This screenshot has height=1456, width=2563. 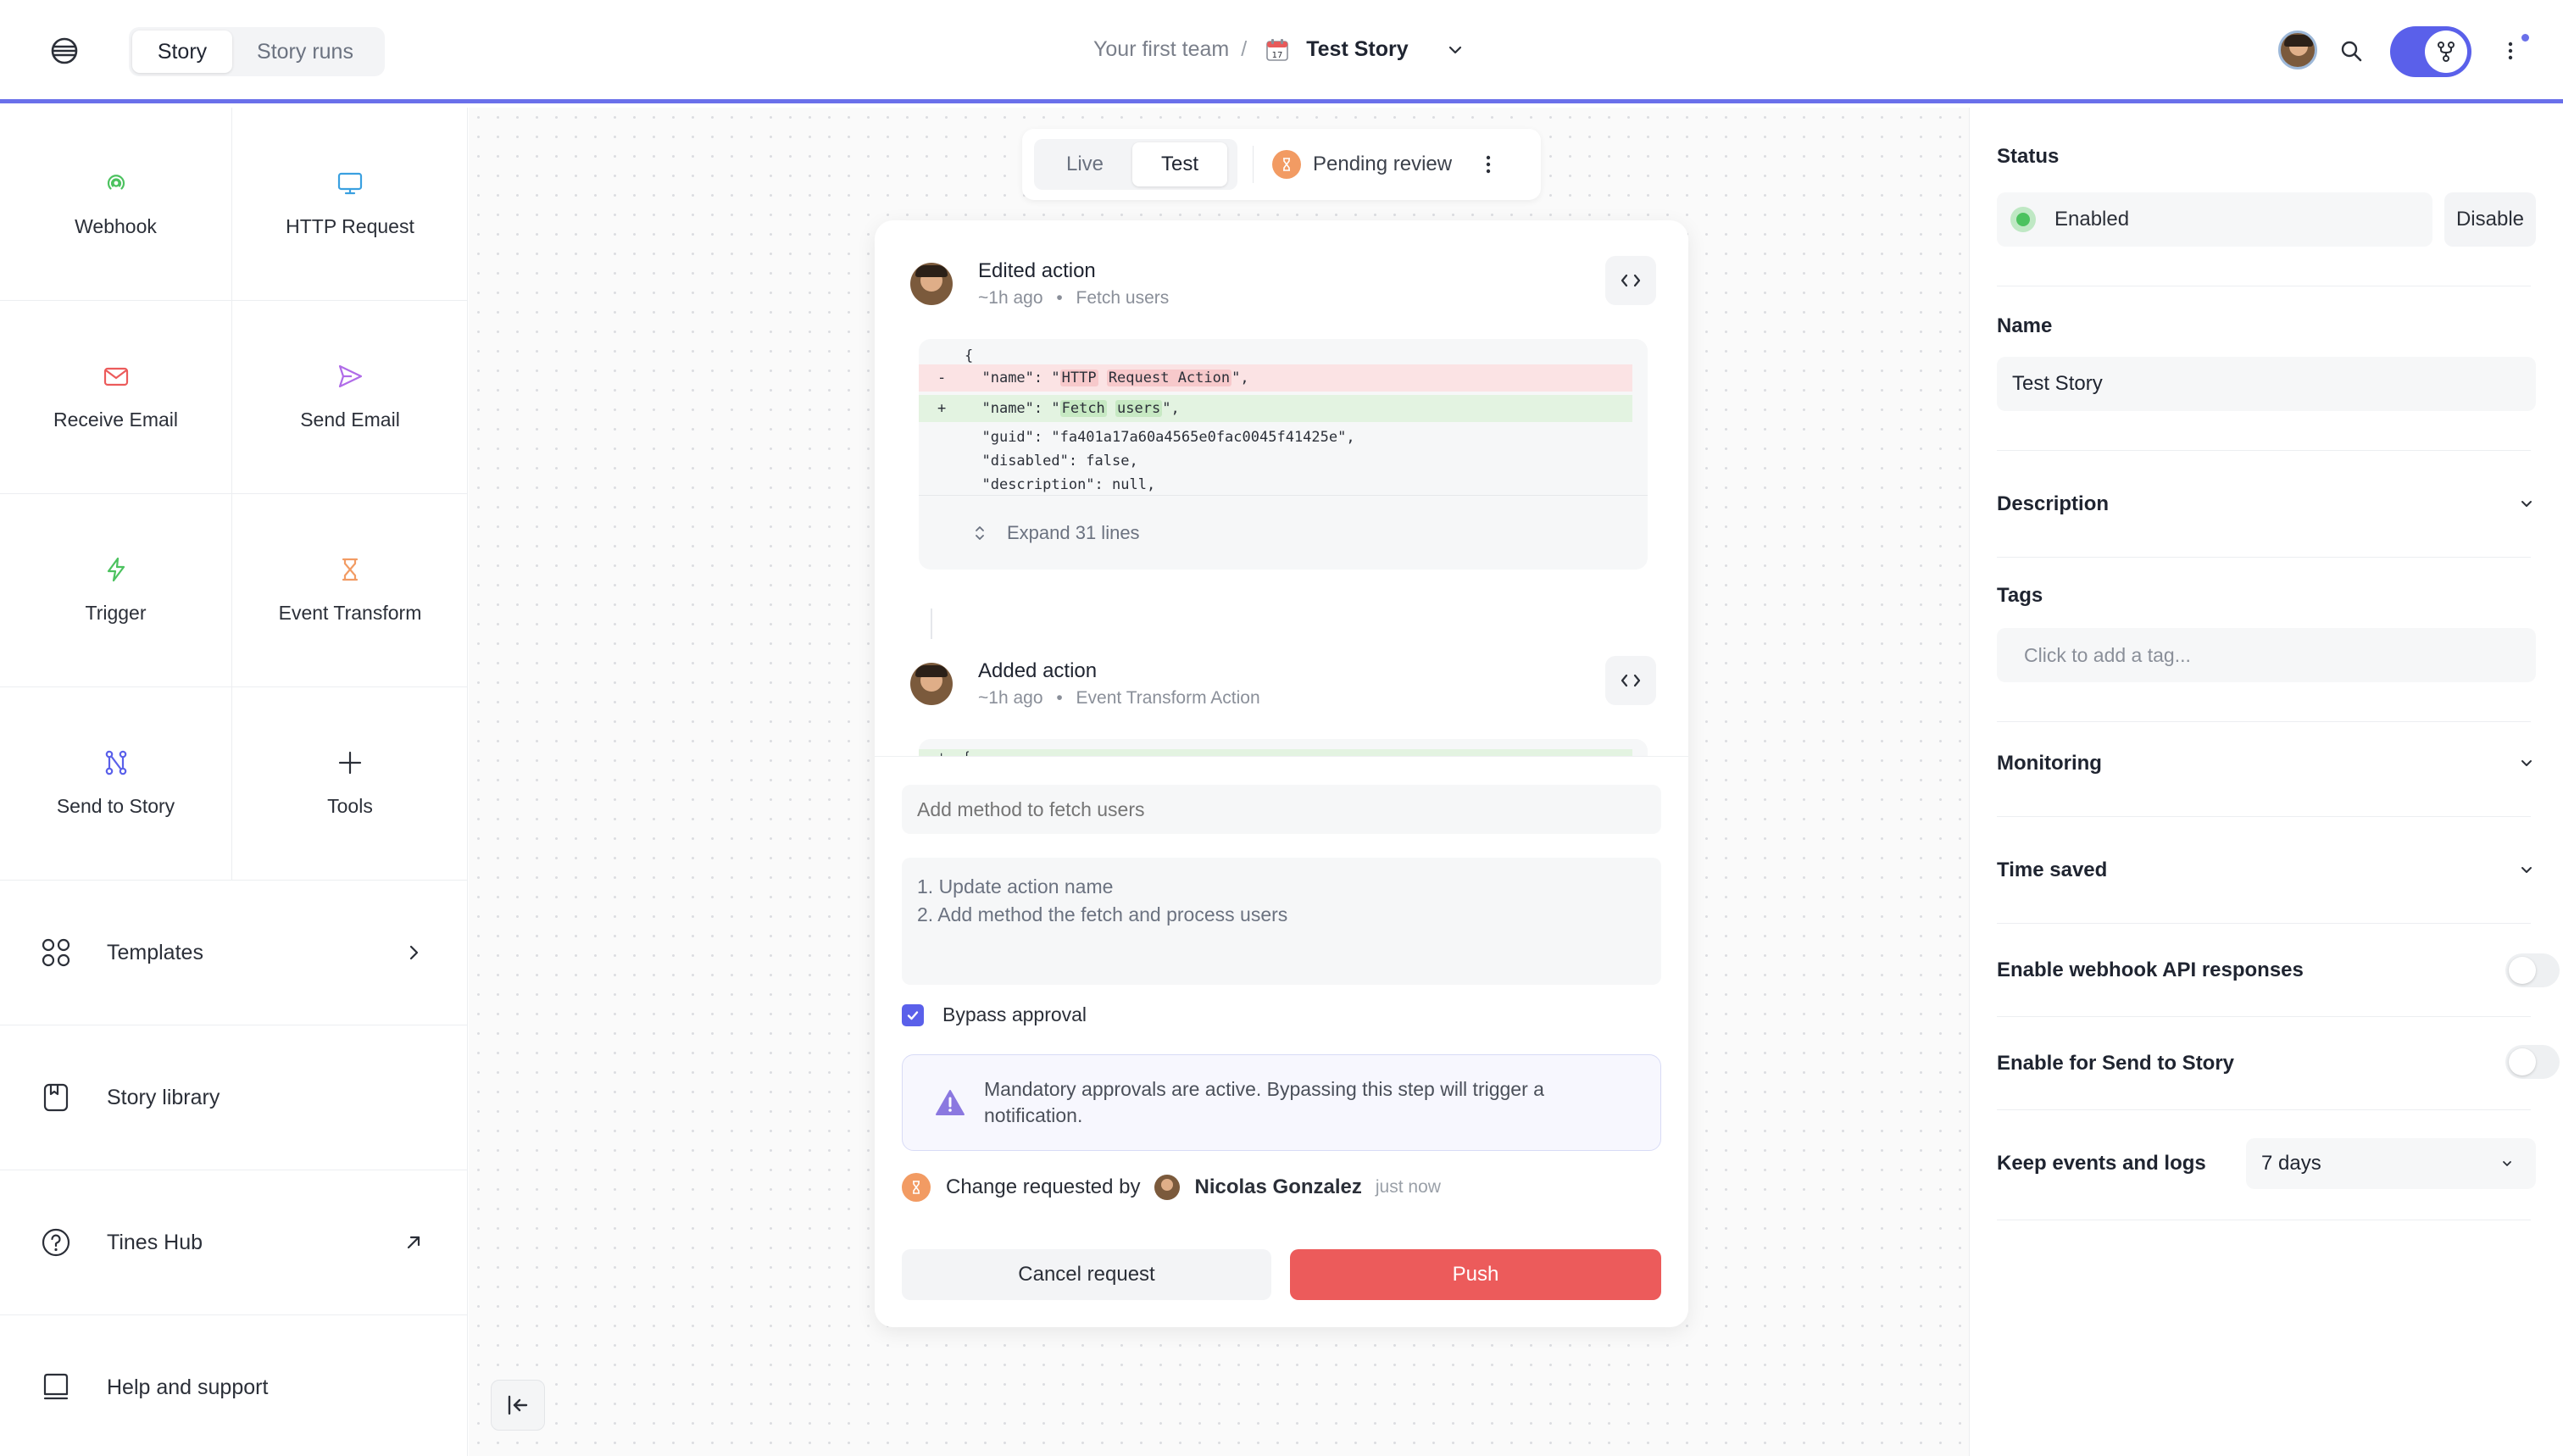 What do you see at coordinates (1015, 886) in the screenshot?
I see `description-line: 1. Update action name` at bounding box center [1015, 886].